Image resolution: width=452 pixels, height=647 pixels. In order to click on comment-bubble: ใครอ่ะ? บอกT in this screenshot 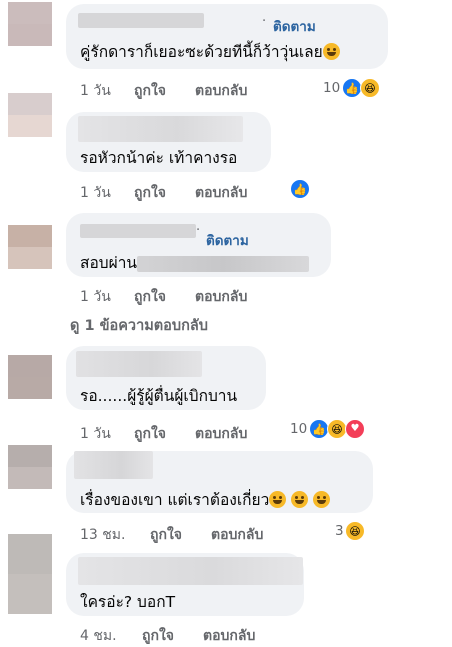, I will do `click(185, 584)`.